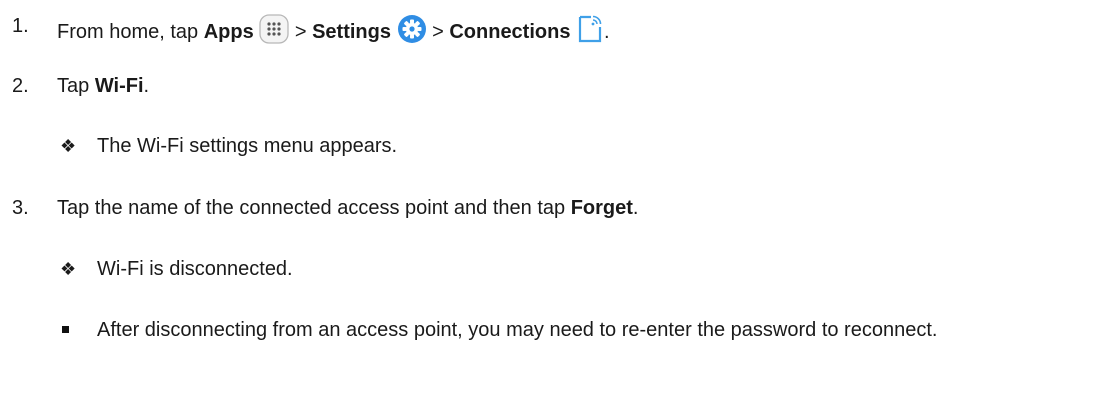 The height and width of the screenshot is (396, 1096). I want to click on connections-icon, so click(590, 32).